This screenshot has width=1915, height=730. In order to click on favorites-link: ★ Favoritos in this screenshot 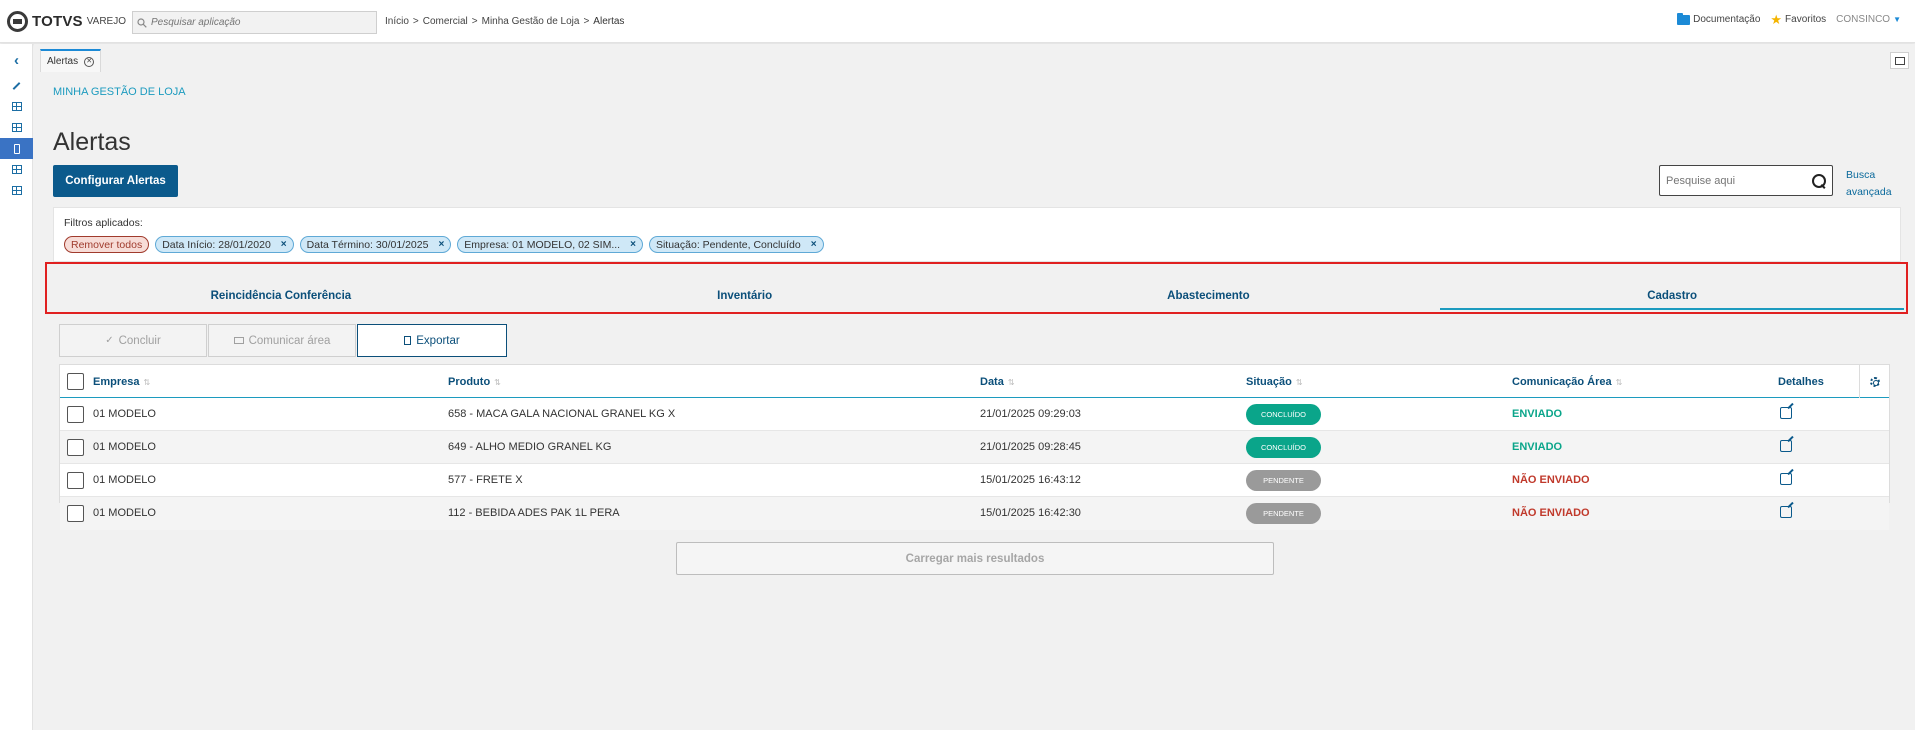, I will do `click(1798, 19)`.